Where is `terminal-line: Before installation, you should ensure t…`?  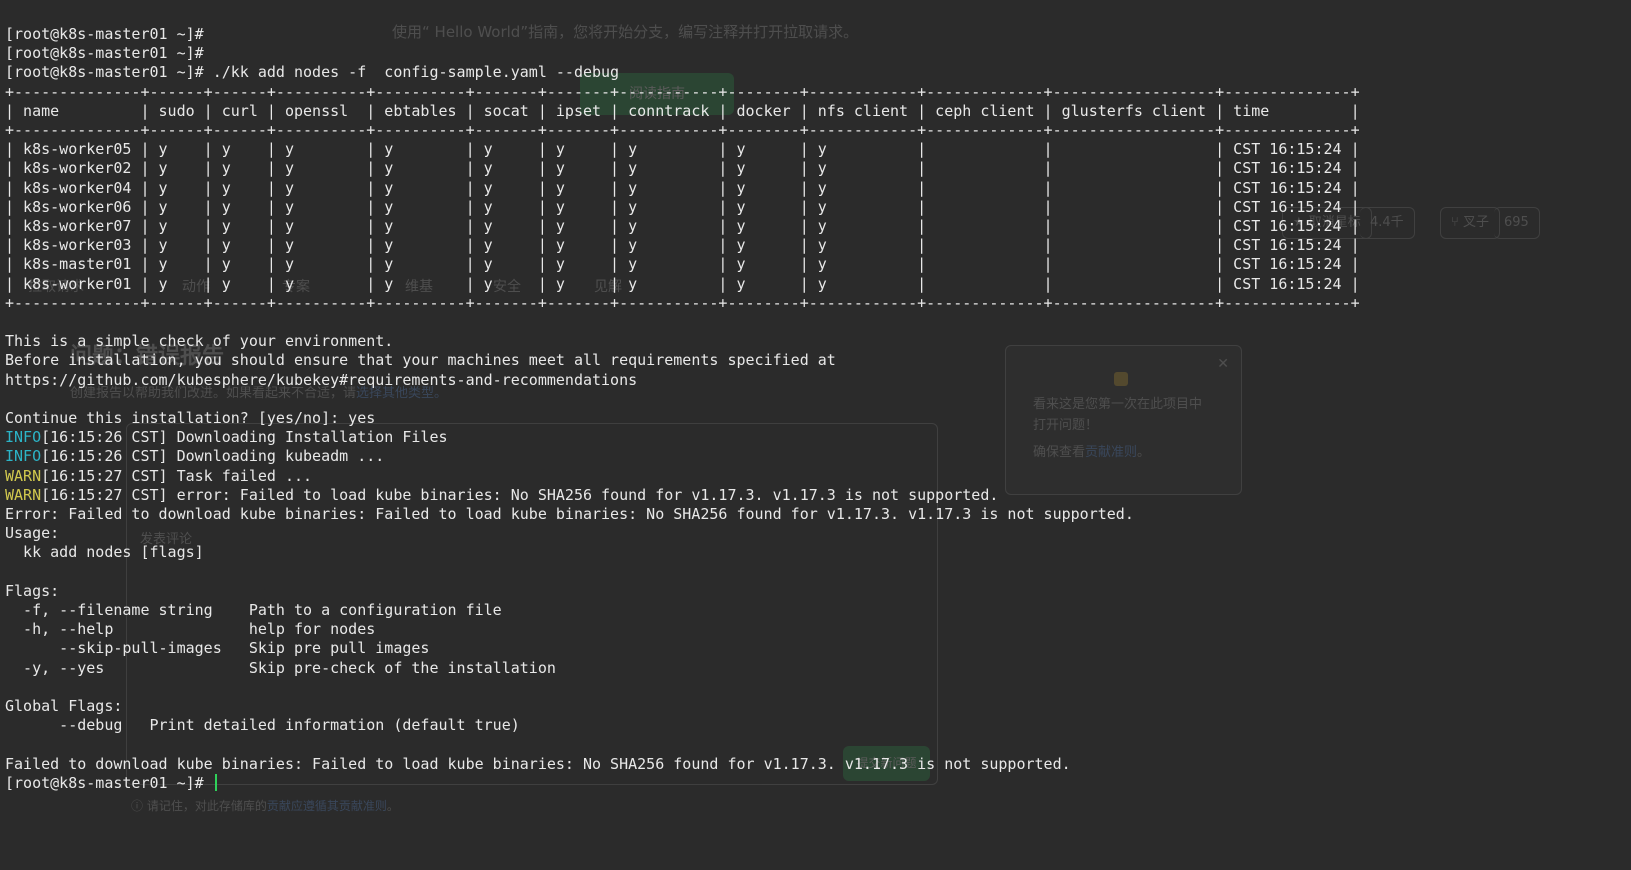 terminal-line: Before installation, you should ensure t… is located at coordinates (420, 360).